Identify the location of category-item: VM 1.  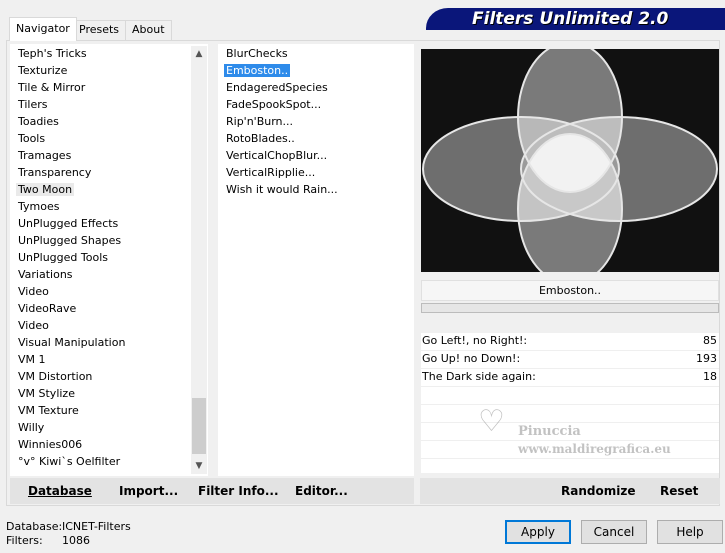
(32, 359).